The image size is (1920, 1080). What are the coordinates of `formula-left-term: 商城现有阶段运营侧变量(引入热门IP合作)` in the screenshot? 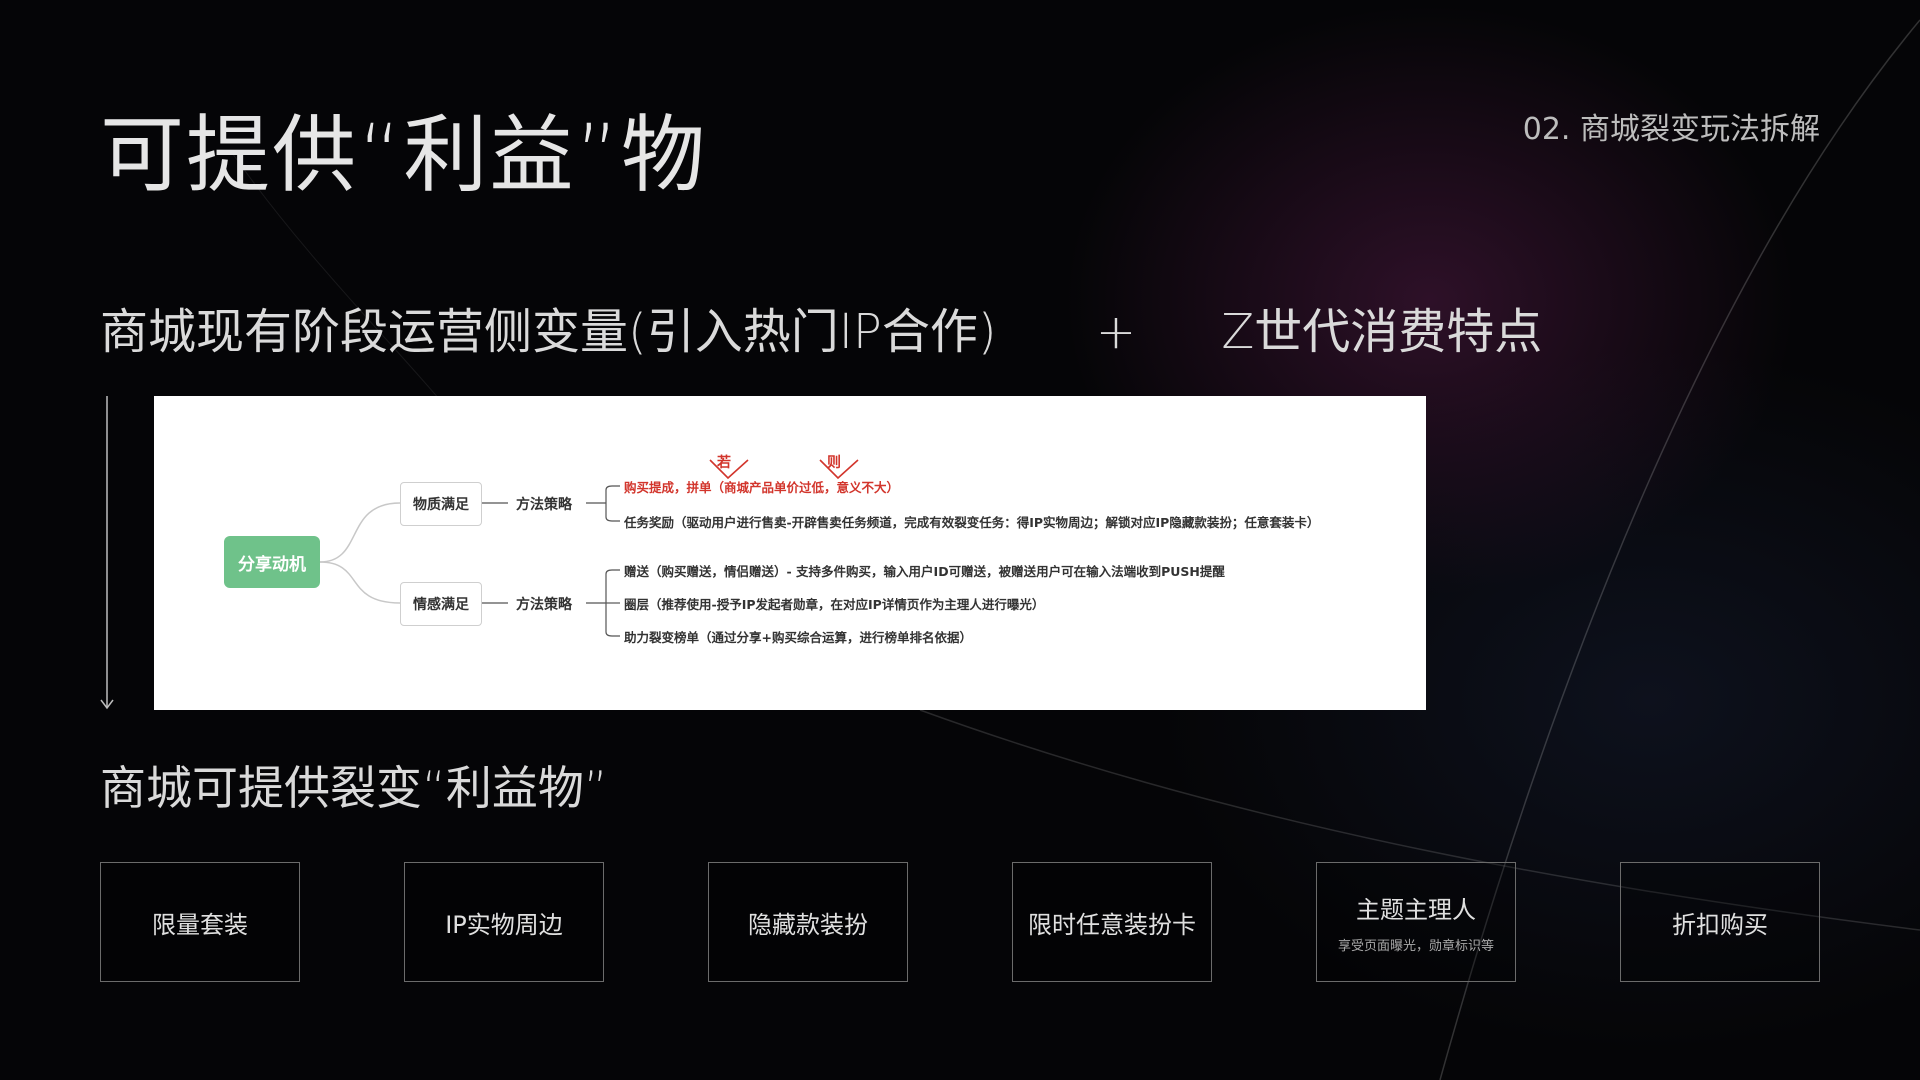 It's located at (548, 332).